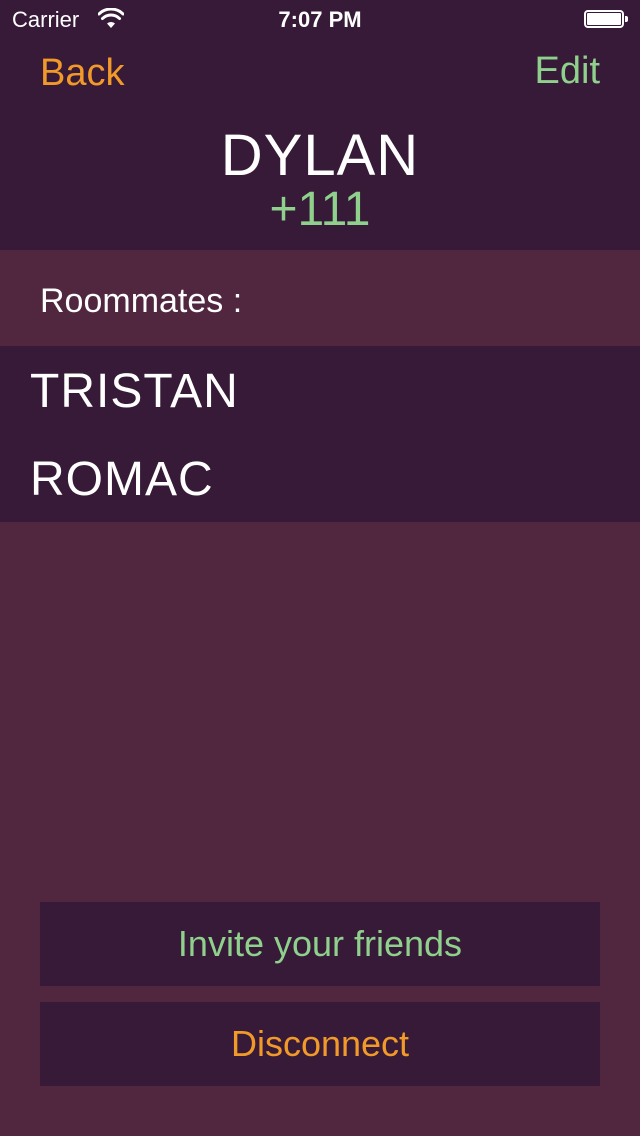 This screenshot has width=640, height=1136. What do you see at coordinates (134, 391) in the screenshot?
I see `list-item: TRISTAN` at bounding box center [134, 391].